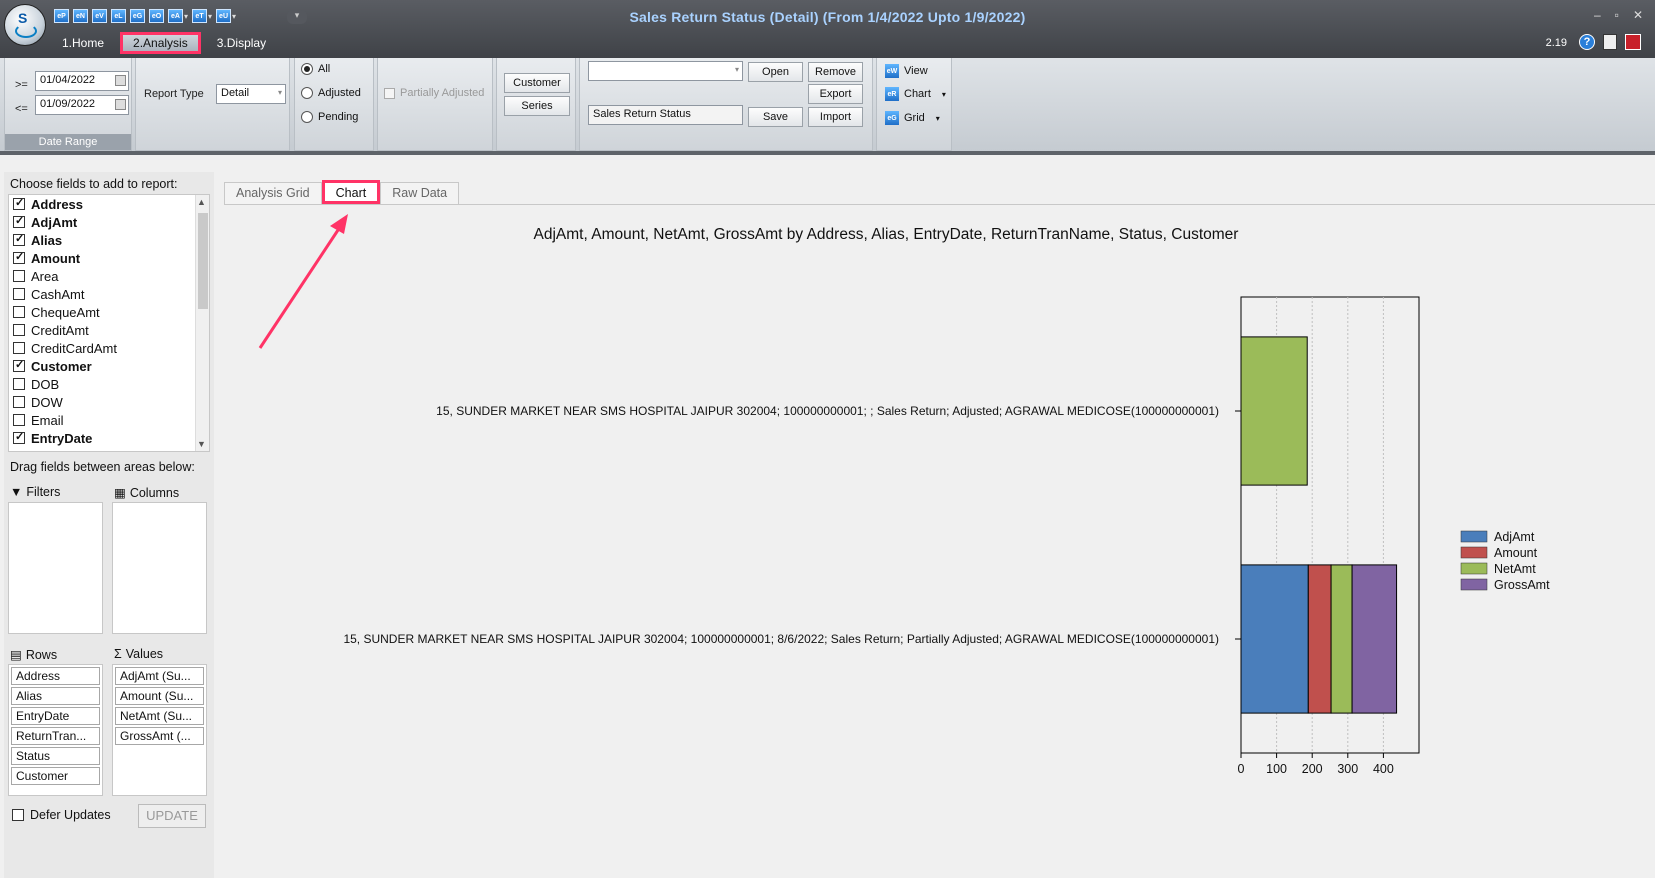  Describe the element at coordinates (835, 117) in the screenshot. I see `import-button: Import` at that location.